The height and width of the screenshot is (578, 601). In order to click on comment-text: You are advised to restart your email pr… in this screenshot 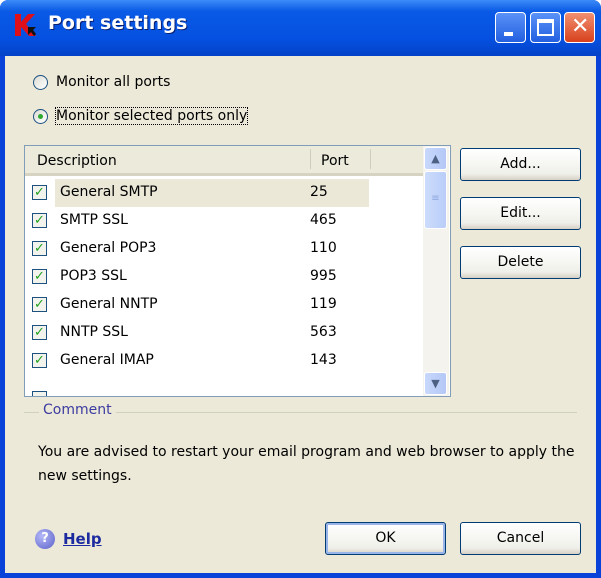, I will do `click(306, 464)`.